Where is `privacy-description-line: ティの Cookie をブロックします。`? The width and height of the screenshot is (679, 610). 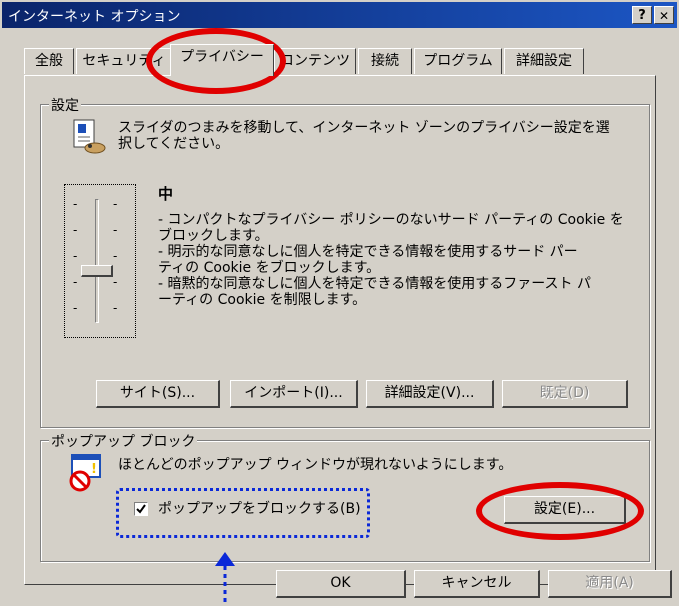 privacy-description-line: ティの Cookie をブロックします。 is located at coordinates (269, 268).